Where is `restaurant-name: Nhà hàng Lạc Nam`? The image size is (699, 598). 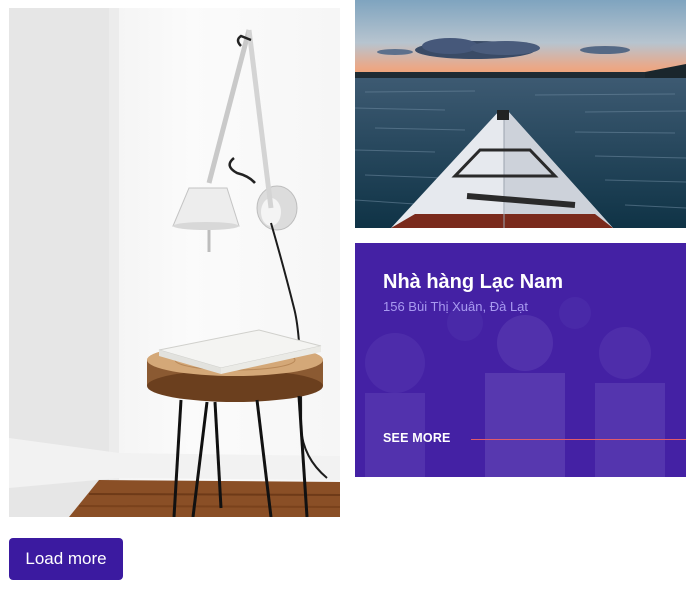 restaurant-name: Nhà hàng Lạc Nam is located at coordinates (473, 282).